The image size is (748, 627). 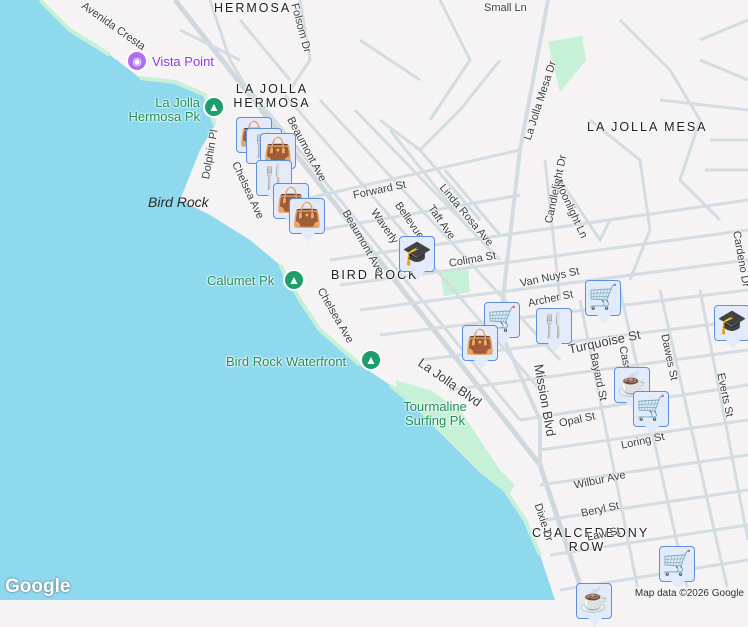 What do you see at coordinates (253, 8) in the screenshot?
I see `neighborhood-hermosa: HERMOSA` at bounding box center [253, 8].